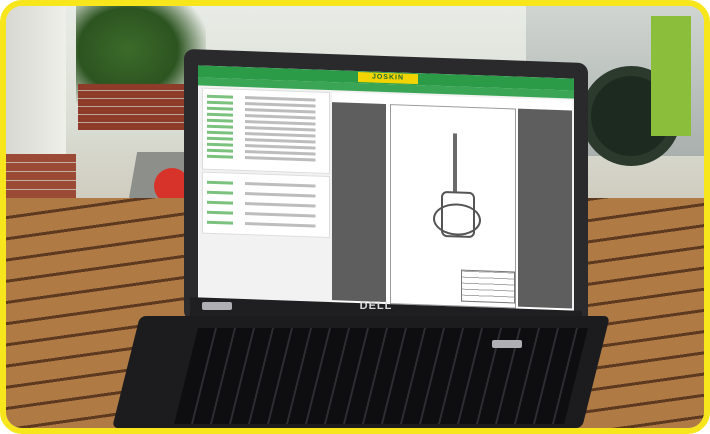 The image size is (710, 434). What do you see at coordinates (381, 376) in the screenshot?
I see `laptop-keyboard` at bounding box center [381, 376].